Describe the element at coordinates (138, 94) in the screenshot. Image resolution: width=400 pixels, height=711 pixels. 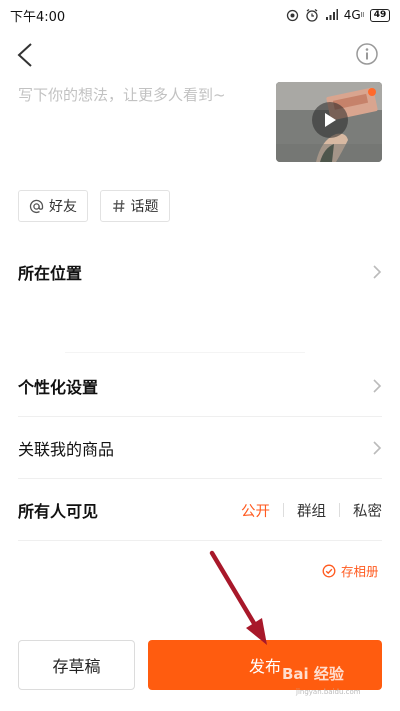
I see `post-text-input: 写下你的想法，让更多人看到~` at that location.